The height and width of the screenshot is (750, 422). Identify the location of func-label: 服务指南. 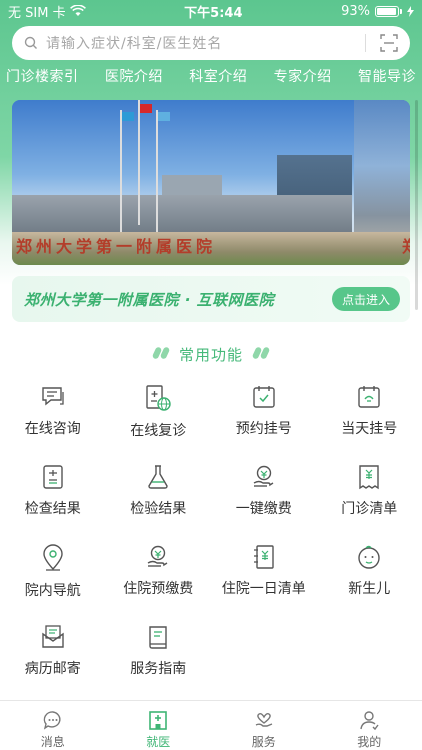
(158, 669).